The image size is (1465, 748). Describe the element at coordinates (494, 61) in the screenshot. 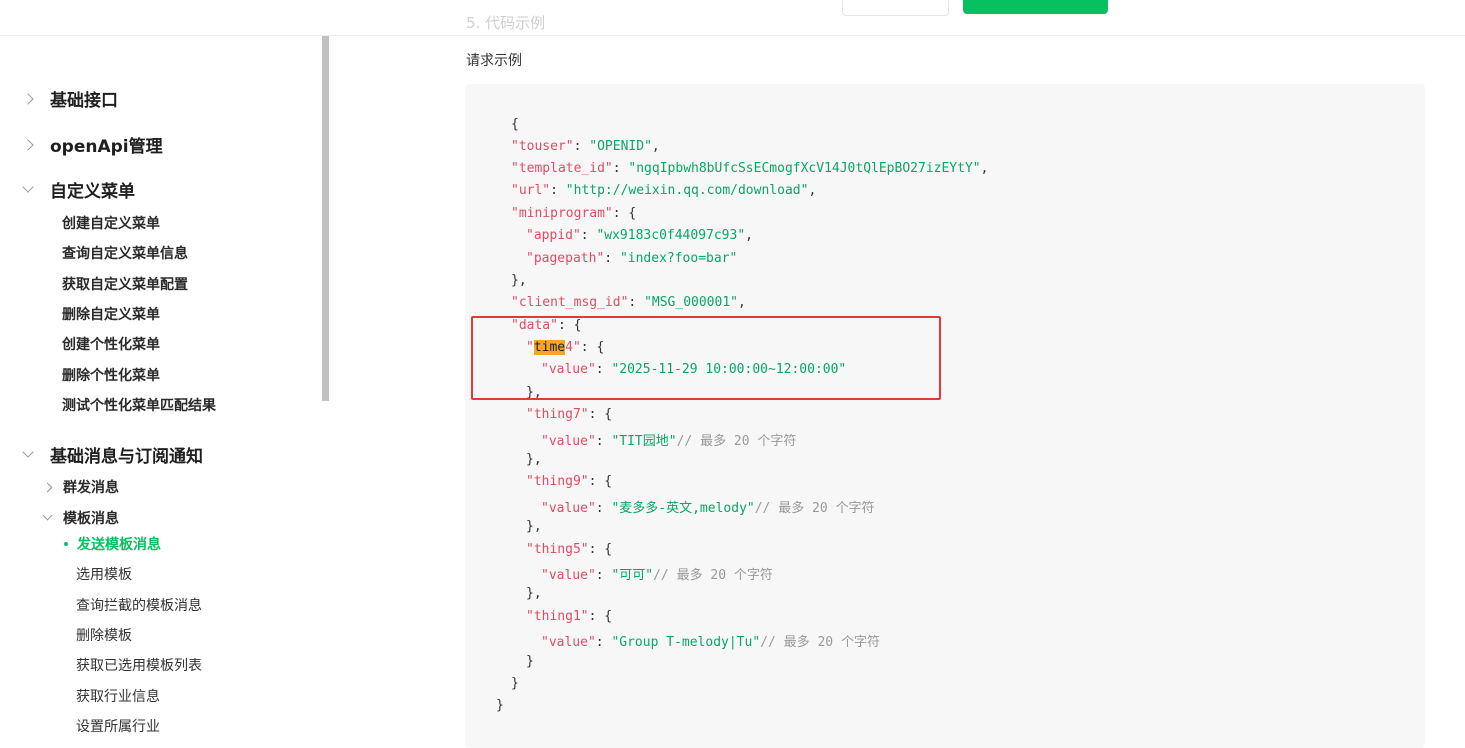

I see `request-example-label: 请求示例` at that location.